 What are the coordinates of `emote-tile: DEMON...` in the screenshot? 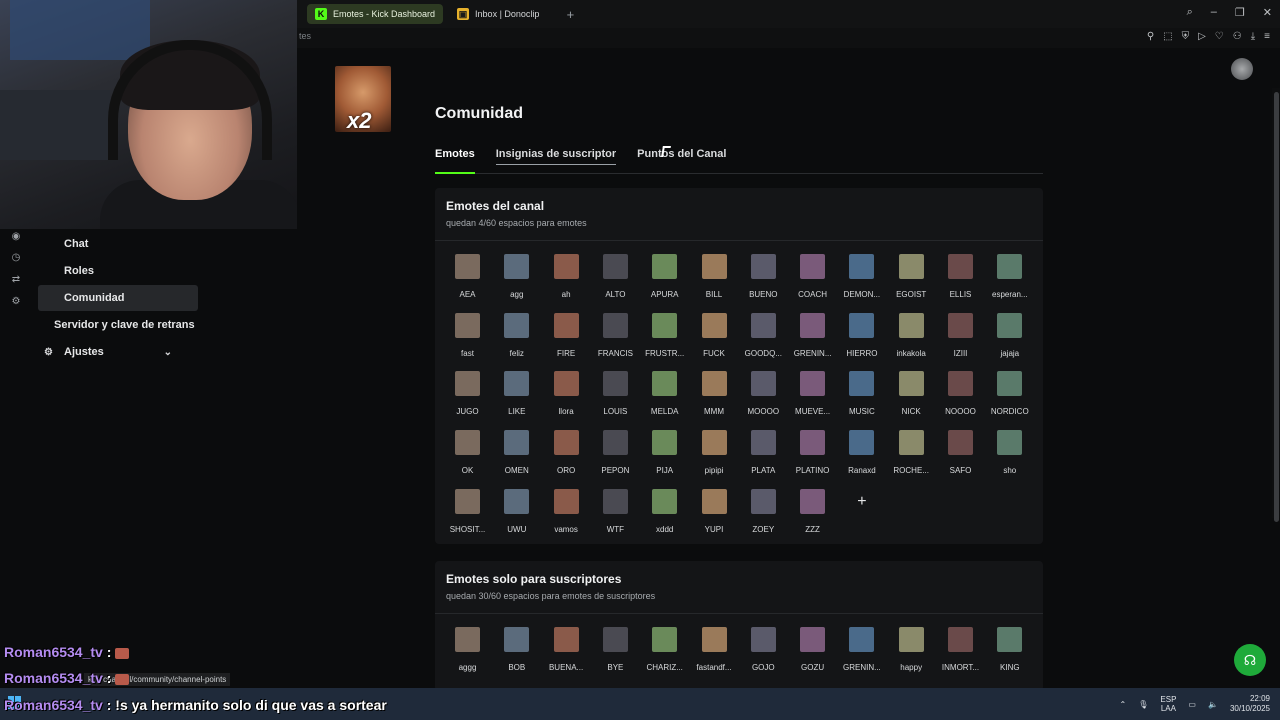 It's located at (861, 282).